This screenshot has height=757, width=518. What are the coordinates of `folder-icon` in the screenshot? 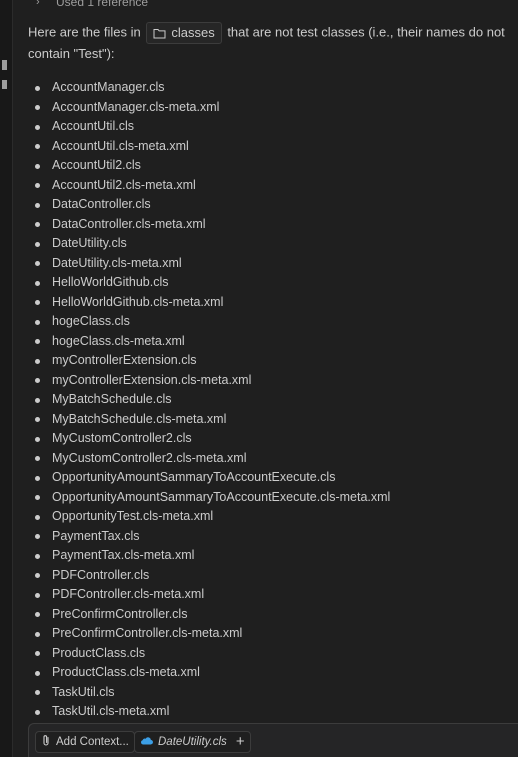 It's located at (159, 33).